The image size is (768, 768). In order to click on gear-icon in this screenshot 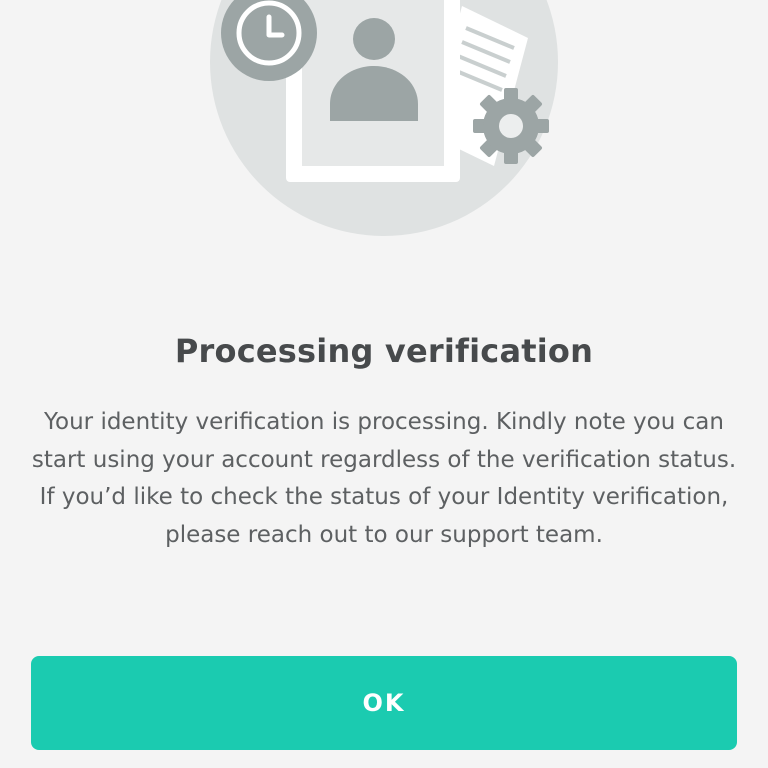, I will do `click(511, 126)`.